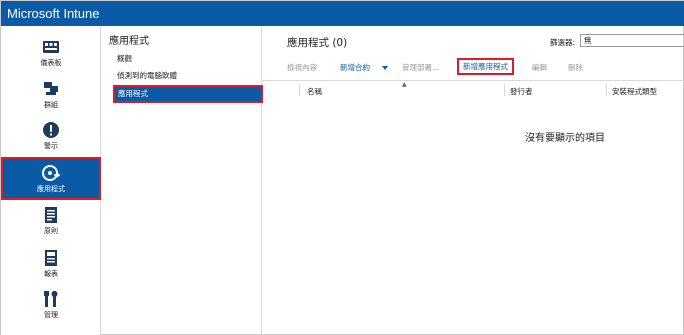 The image size is (684, 335). What do you see at coordinates (51, 89) in the screenshot?
I see `groups-icon` at bounding box center [51, 89].